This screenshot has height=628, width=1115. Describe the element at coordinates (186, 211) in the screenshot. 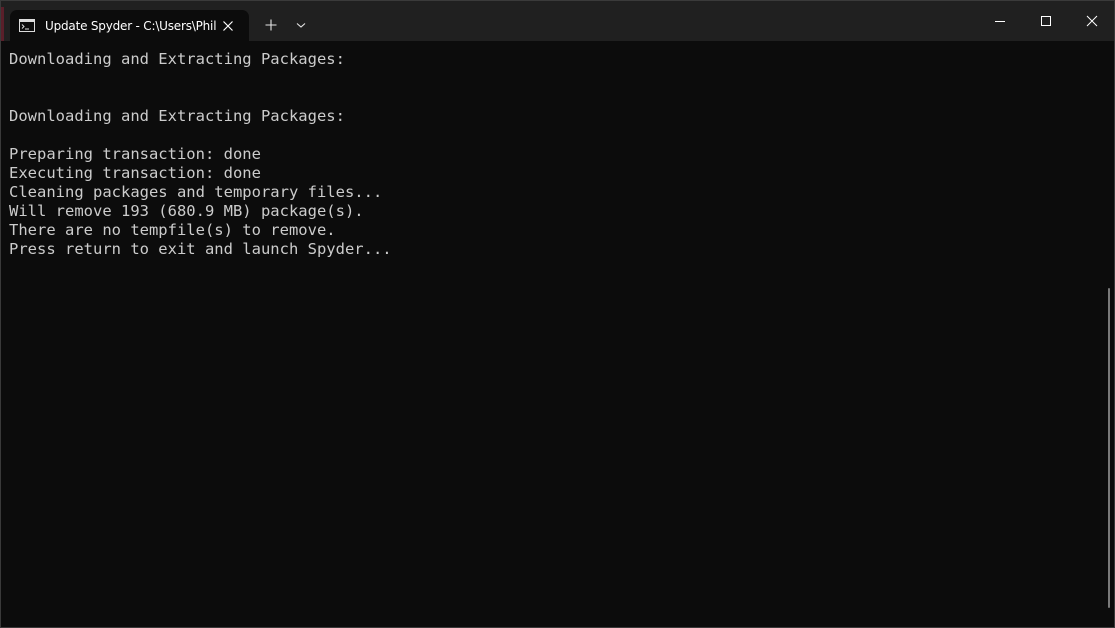

I see `terminal-line: Will remove 193 (680.9 MB) package(s).` at that location.